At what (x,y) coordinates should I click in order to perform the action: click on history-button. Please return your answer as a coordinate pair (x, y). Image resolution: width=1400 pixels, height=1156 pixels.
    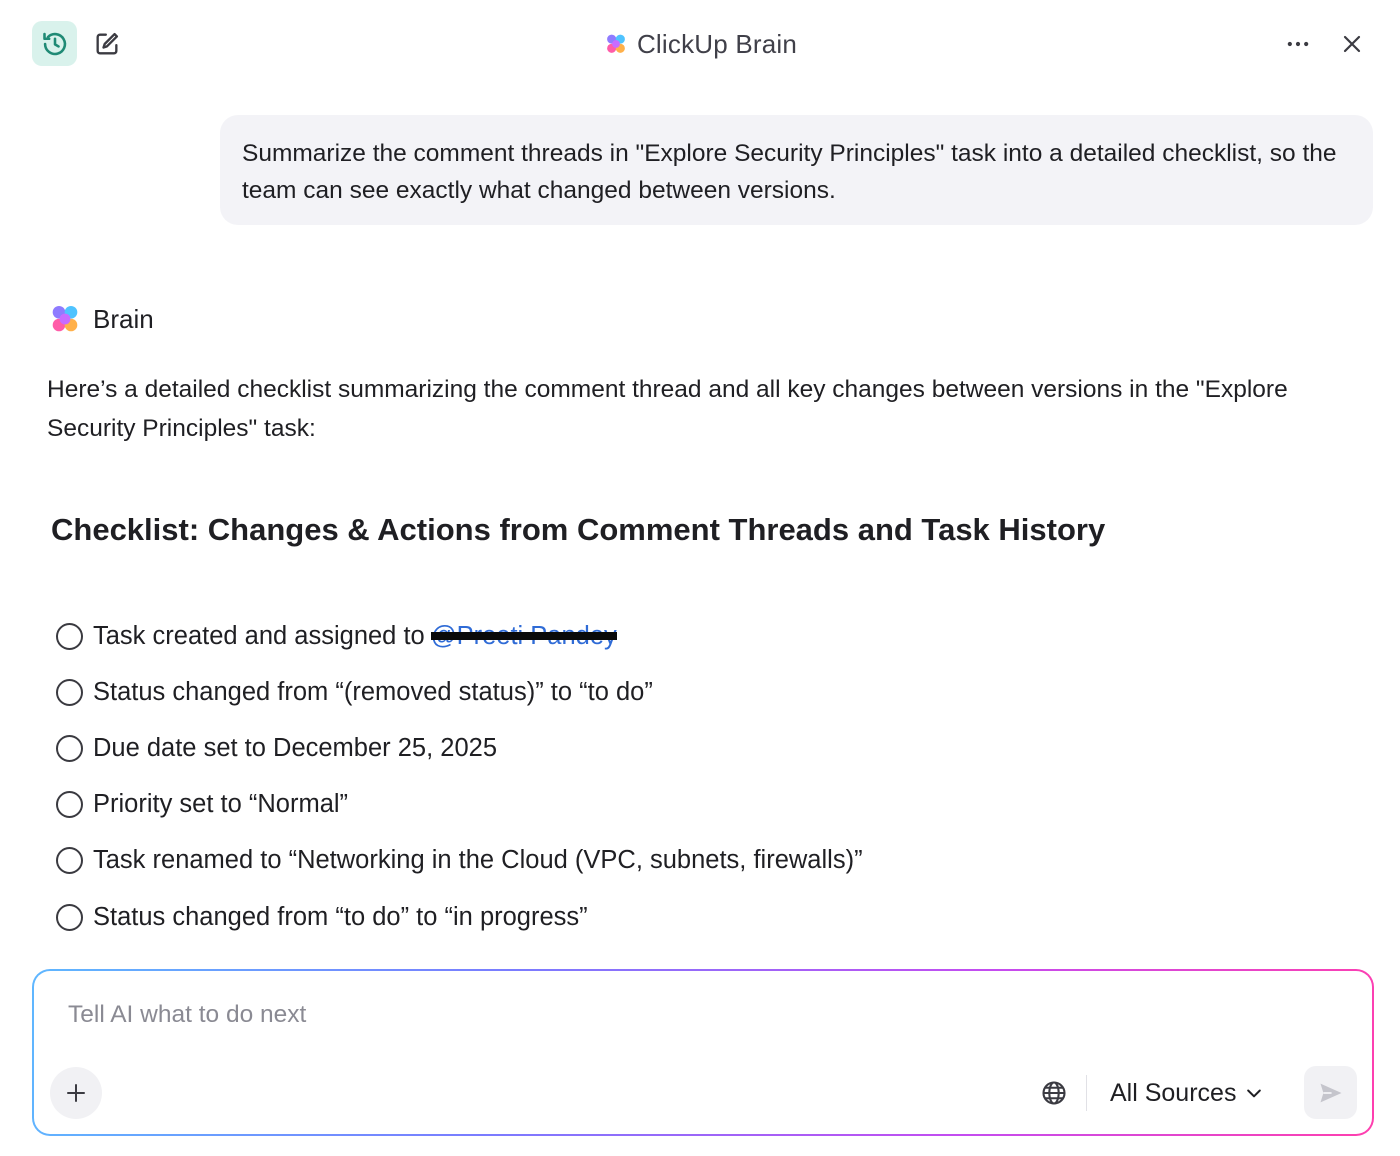
    Looking at the image, I should click on (54, 43).